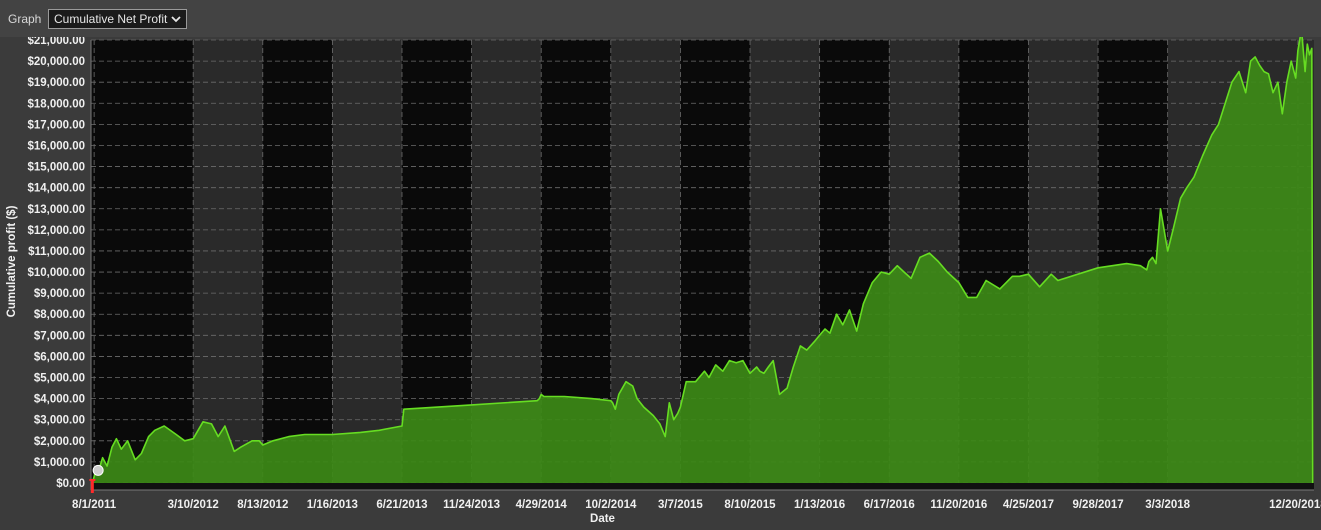 This screenshot has height=530, width=1321. Describe the element at coordinates (56, 231) in the screenshot. I see `y-tick-label: $12,000.00` at that location.